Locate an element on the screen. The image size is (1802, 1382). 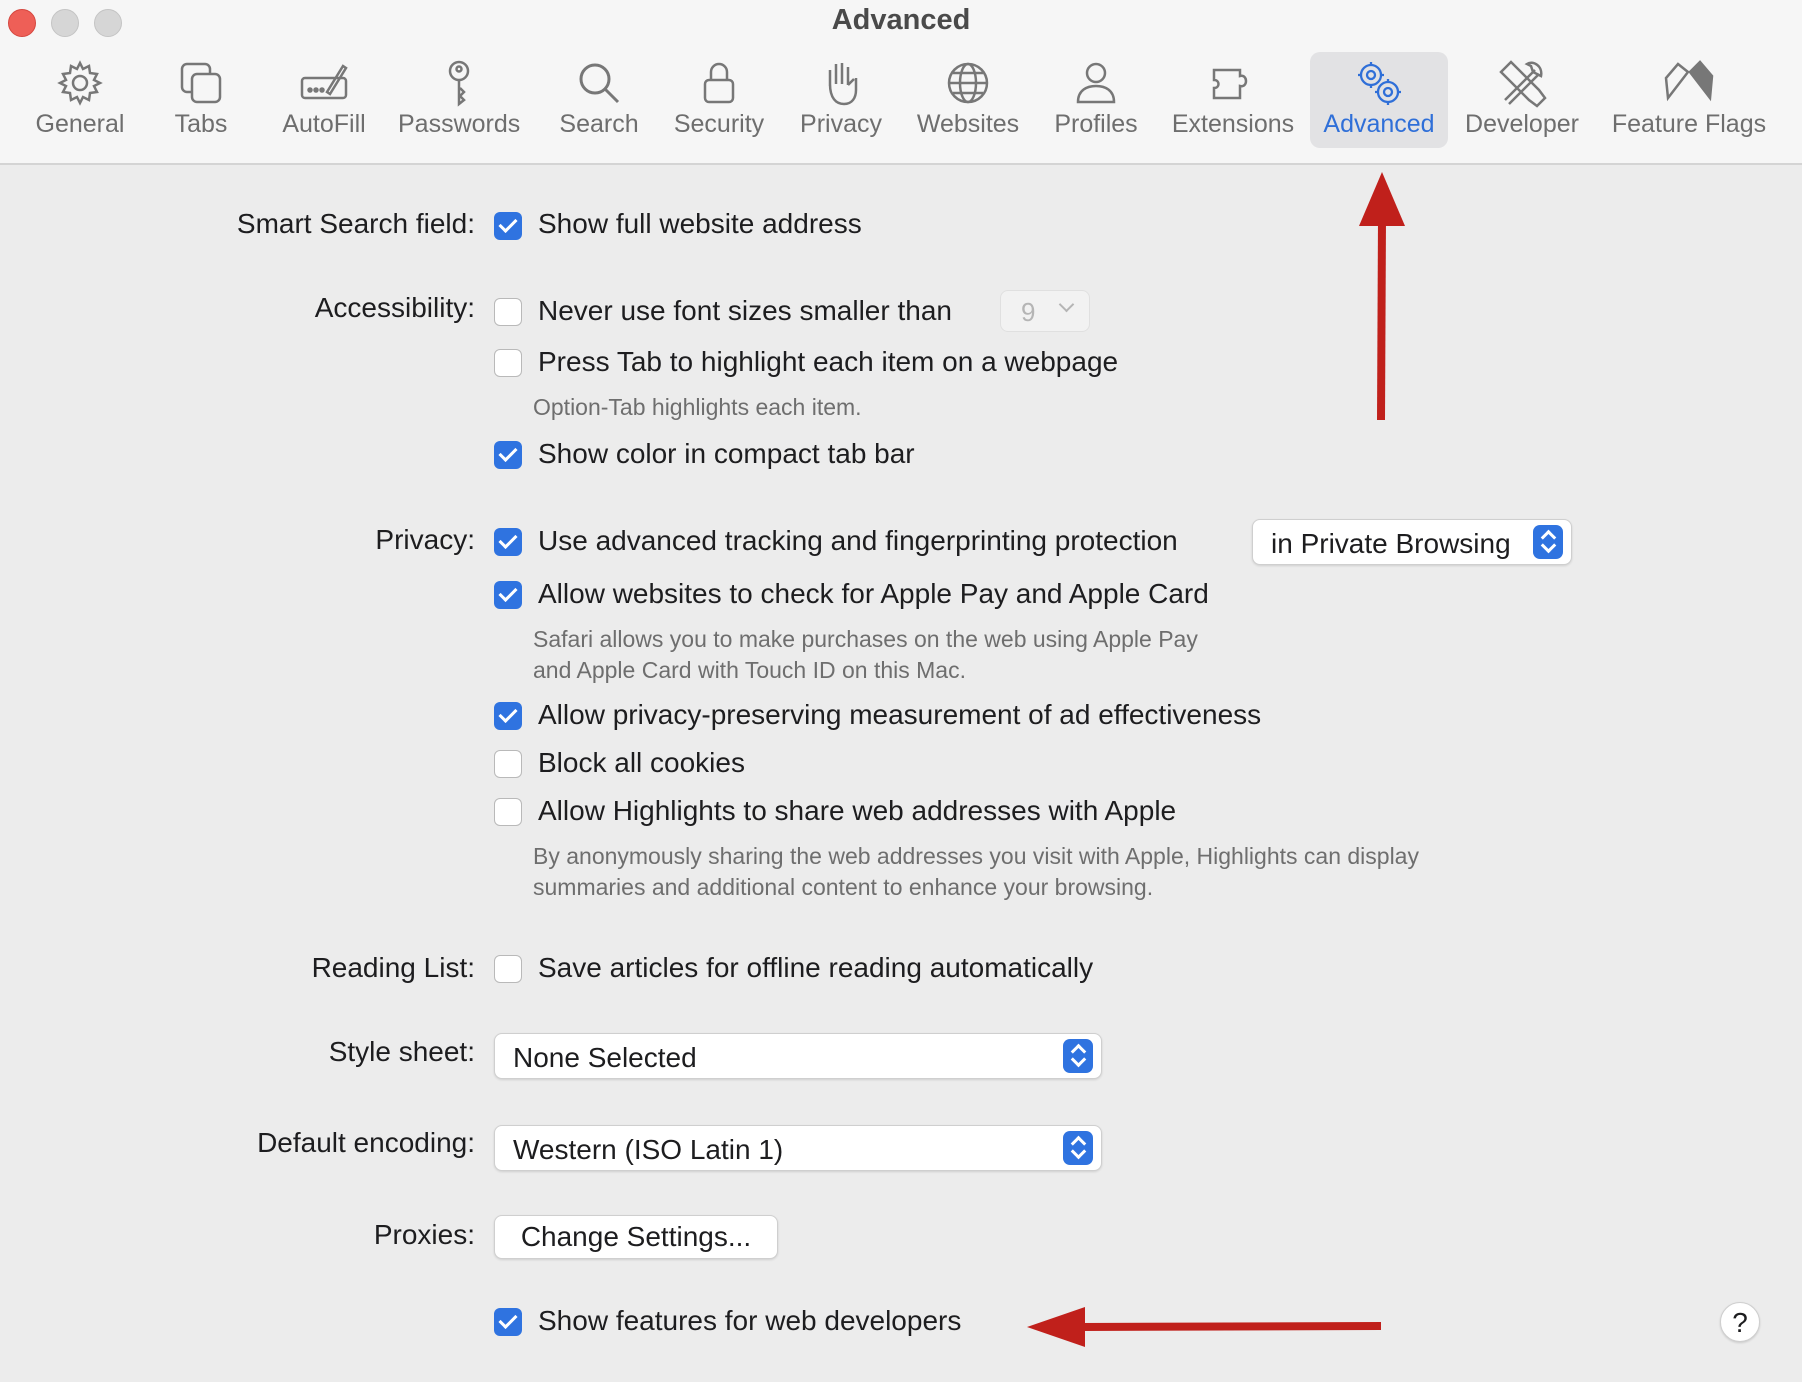
offline-reading-checkbox is located at coordinates (508, 969).